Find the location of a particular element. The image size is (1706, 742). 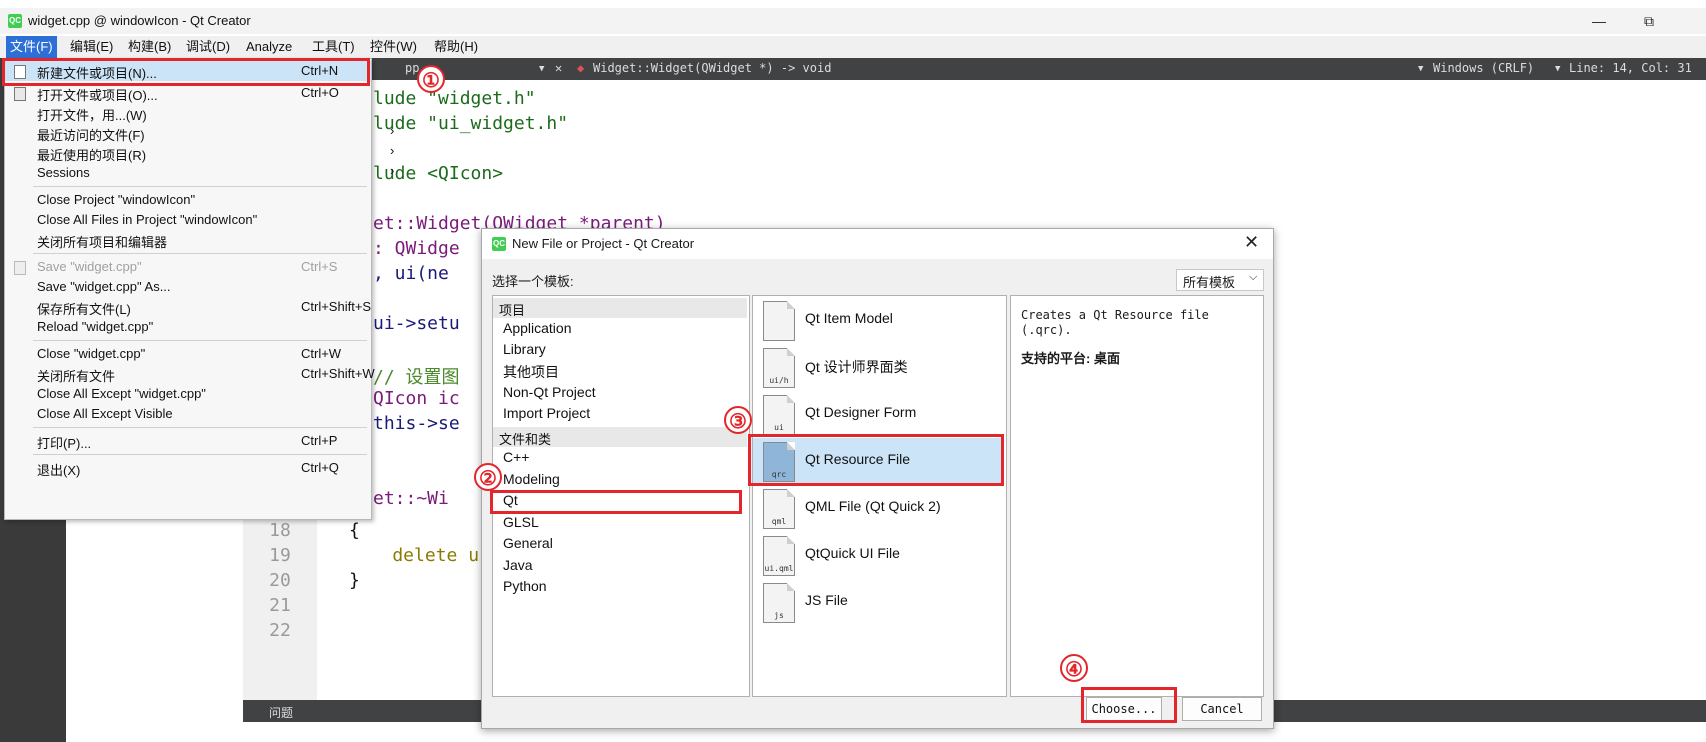

qt-creator-logo-icon: QC is located at coordinates (499, 244).